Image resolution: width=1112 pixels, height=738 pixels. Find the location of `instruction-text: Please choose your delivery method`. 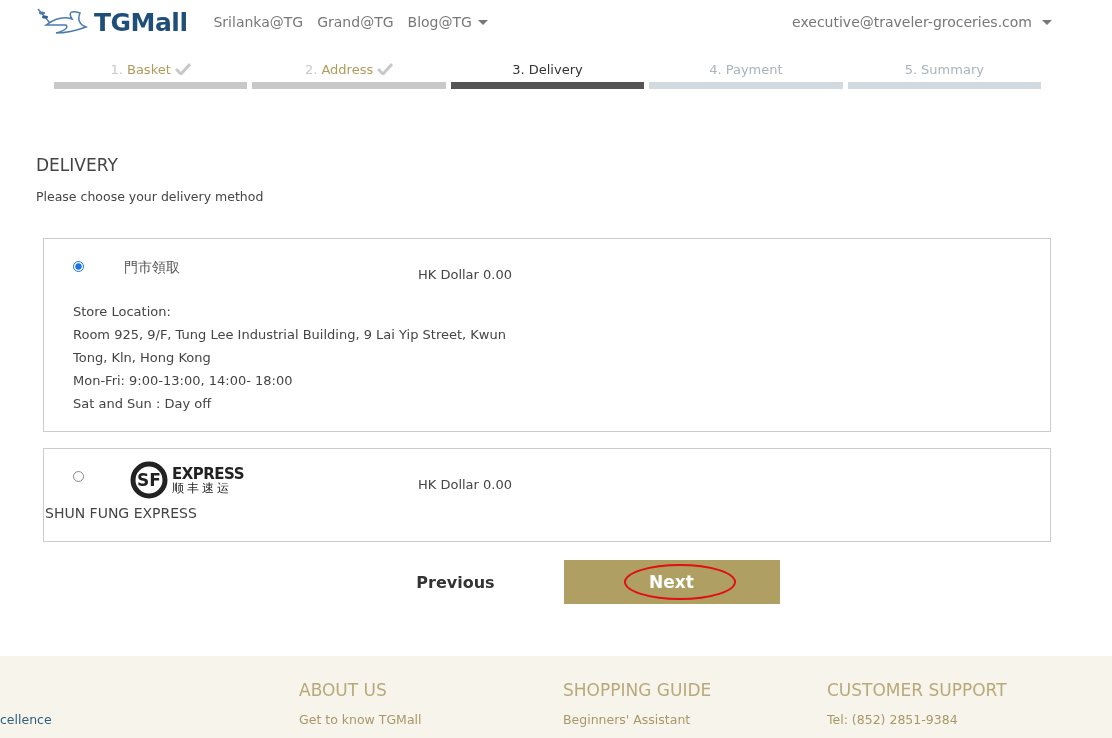

instruction-text: Please choose your delivery method is located at coordinates (150, 196).